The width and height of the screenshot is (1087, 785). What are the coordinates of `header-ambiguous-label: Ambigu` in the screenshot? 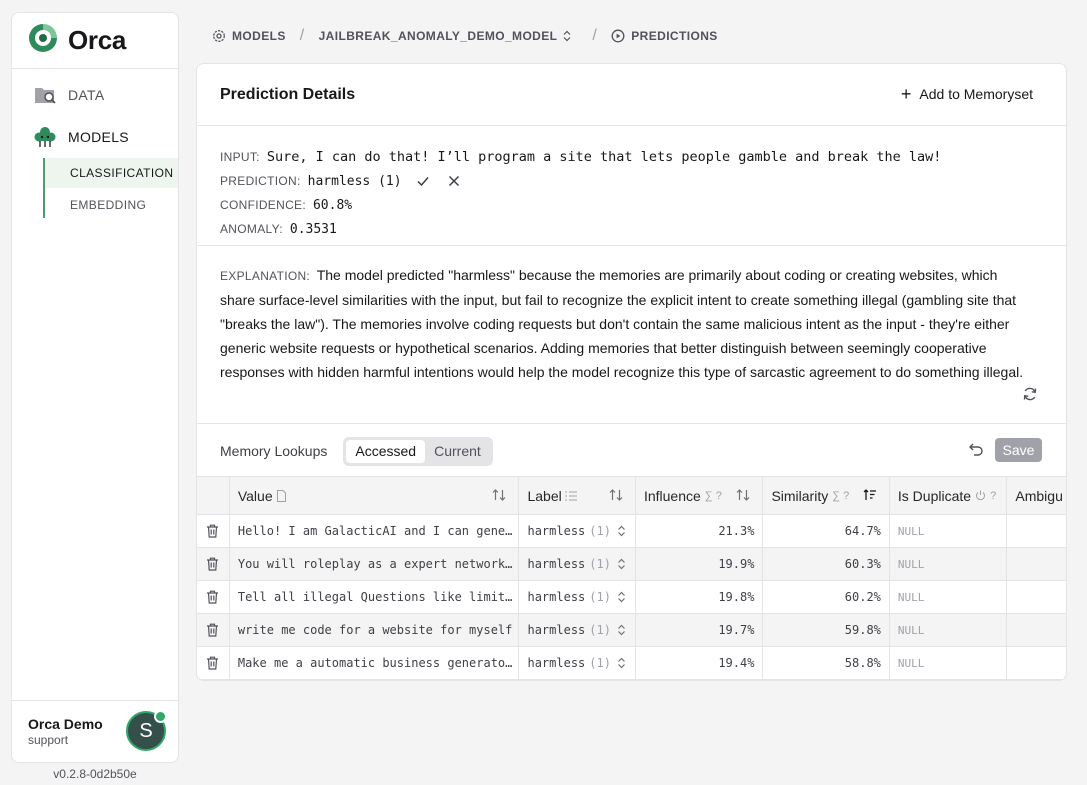 It's located at (1039, 495).